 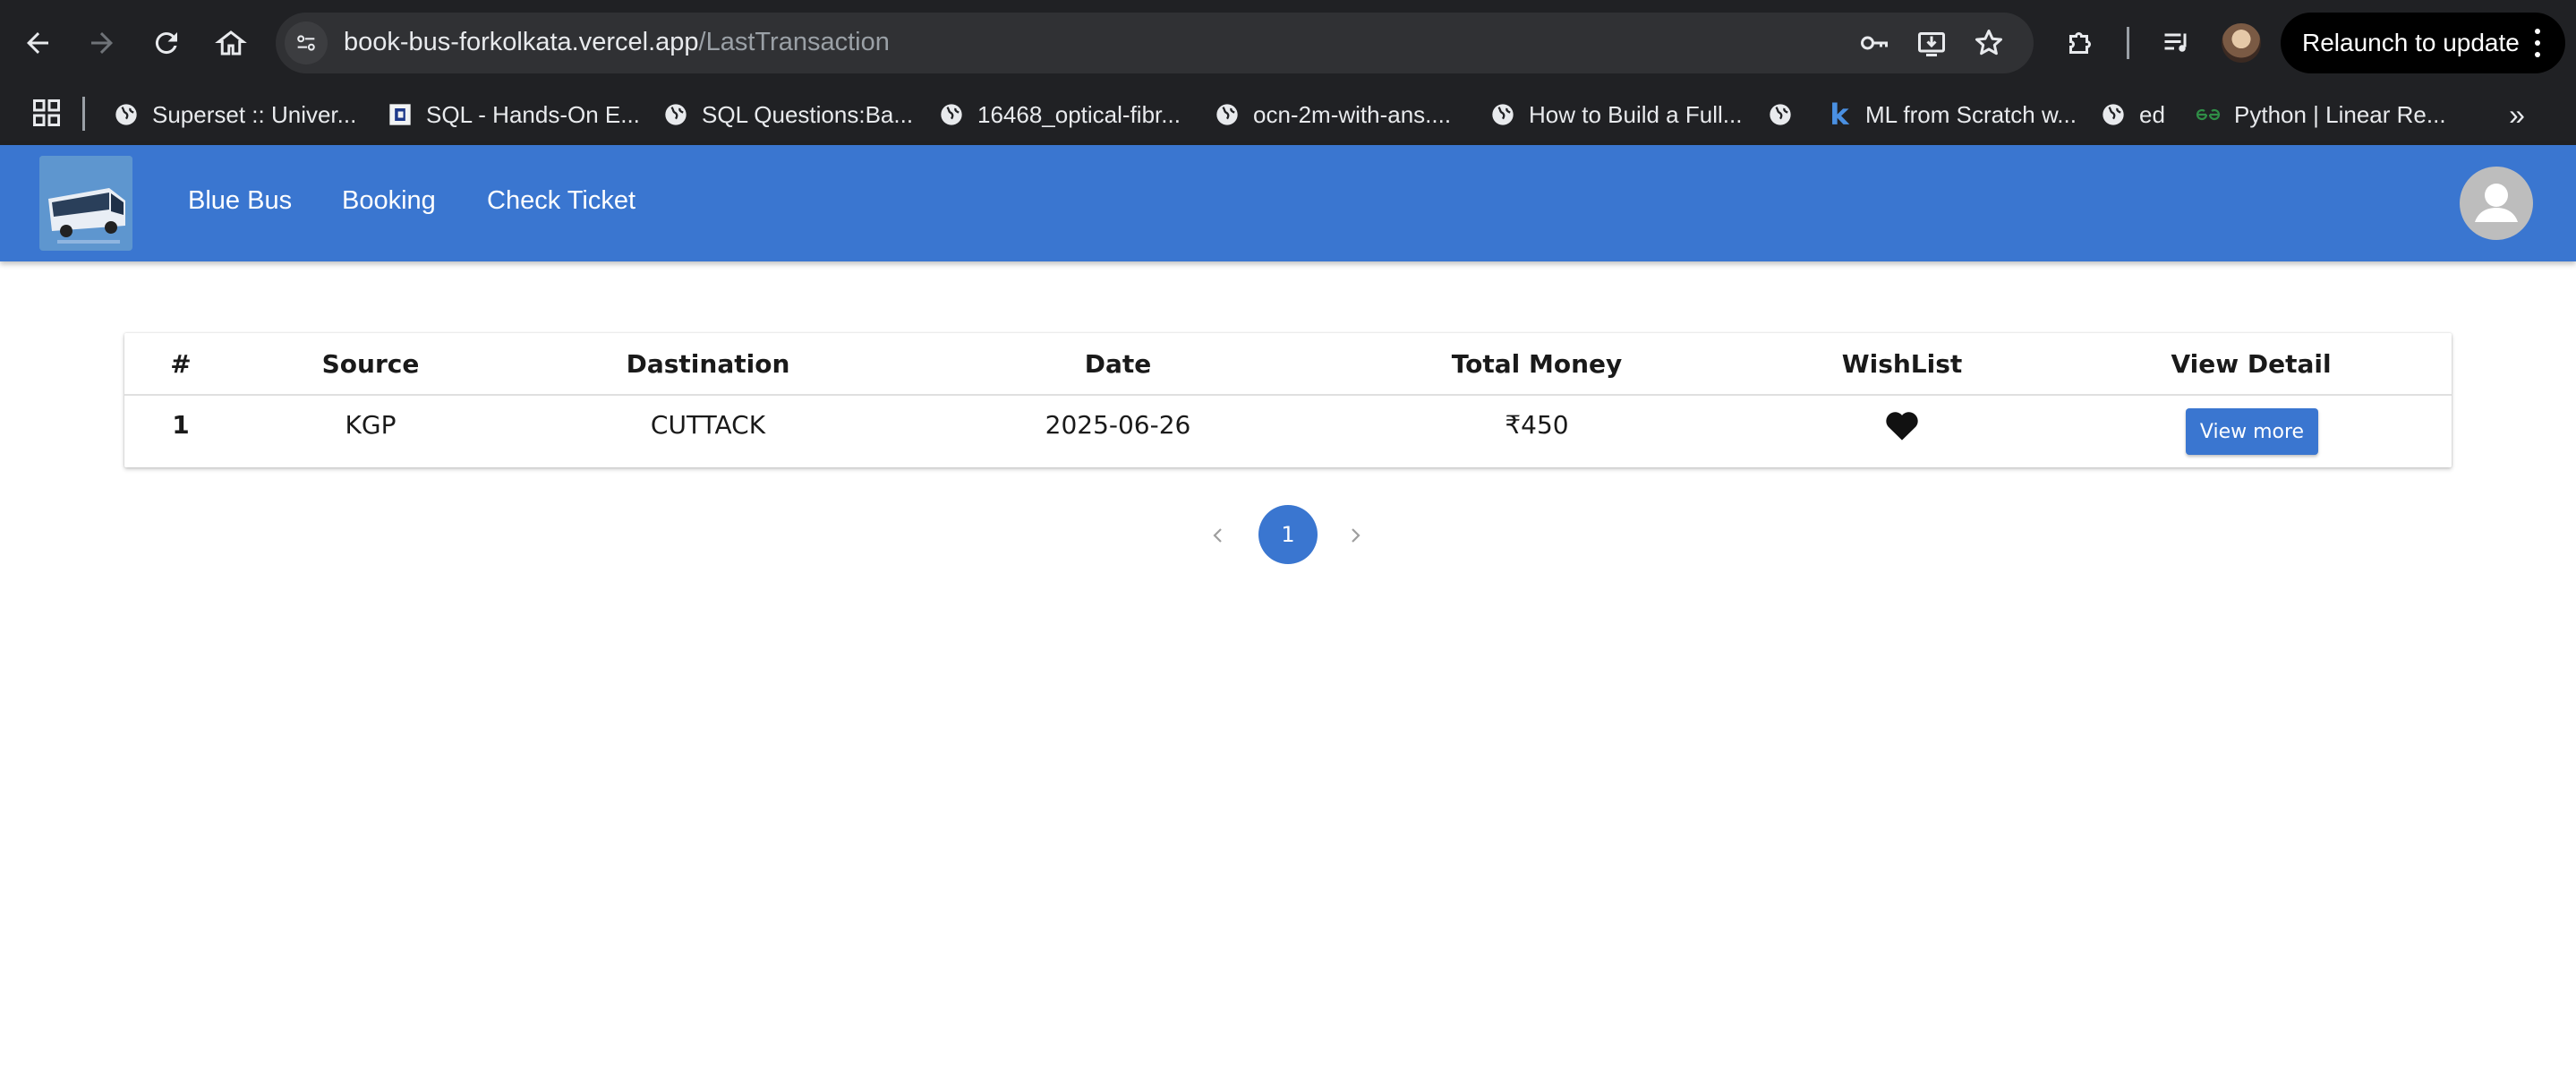 I want to click on forward-icon, so click(x=102, y=42).